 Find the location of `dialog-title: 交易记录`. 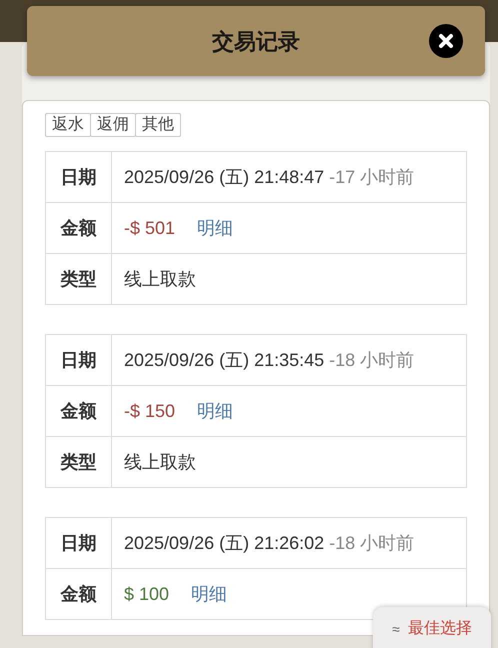

dialog-title: 交易记录 is located at coordinates (256, 42).